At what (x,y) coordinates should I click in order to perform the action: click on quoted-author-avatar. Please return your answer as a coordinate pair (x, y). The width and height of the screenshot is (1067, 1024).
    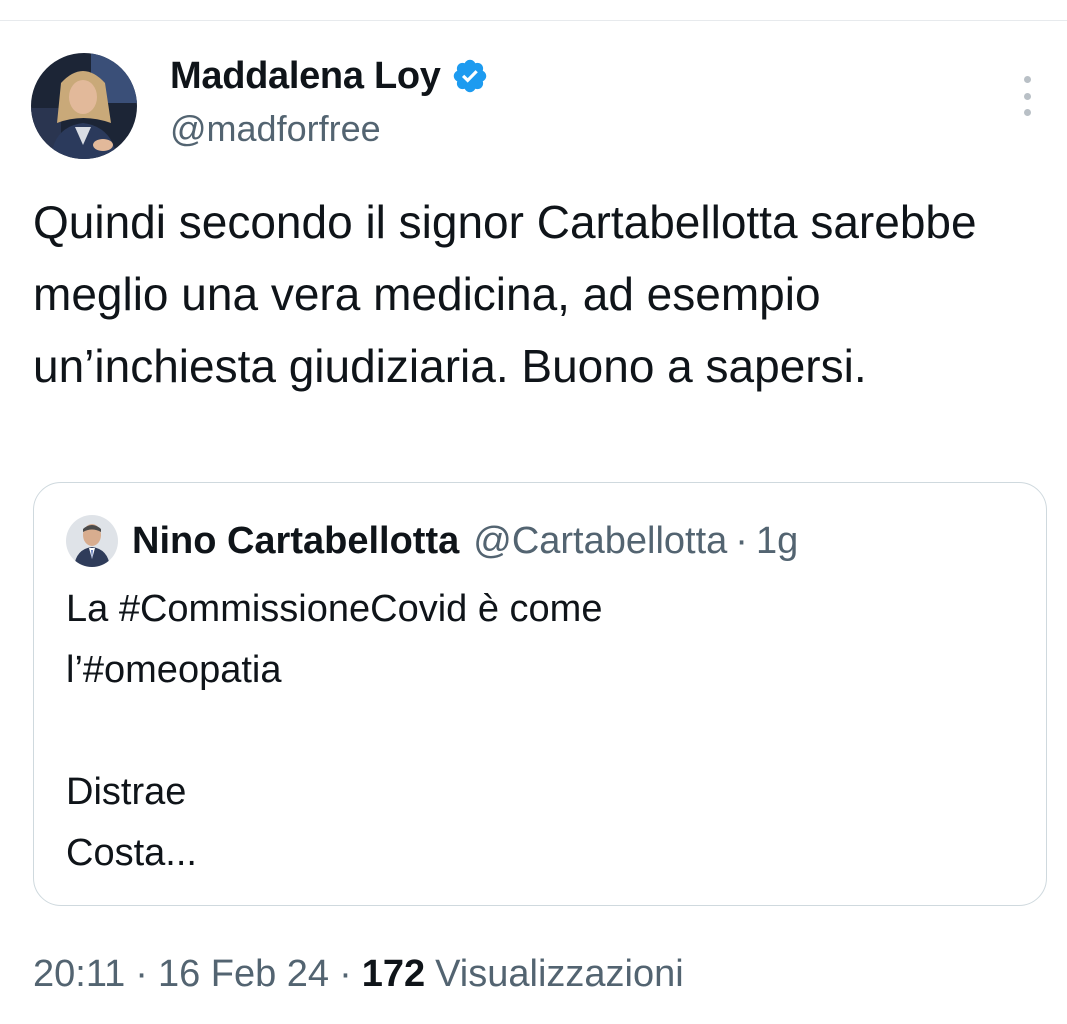
    Looking at the image, I should click on (92, 541).